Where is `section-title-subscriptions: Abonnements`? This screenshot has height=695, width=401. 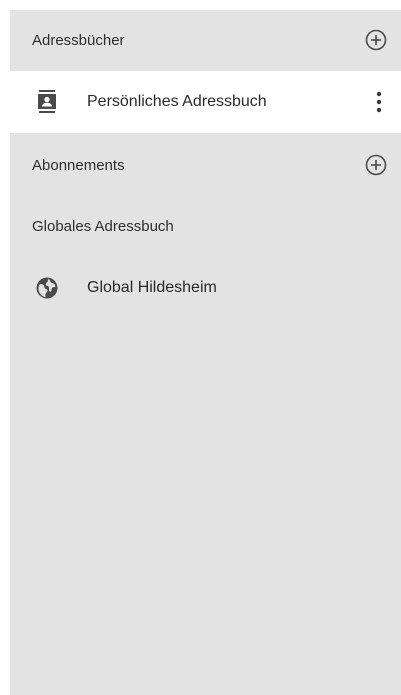
section-title-subscriptions: Abonnements is located at coordinates (78, 165).